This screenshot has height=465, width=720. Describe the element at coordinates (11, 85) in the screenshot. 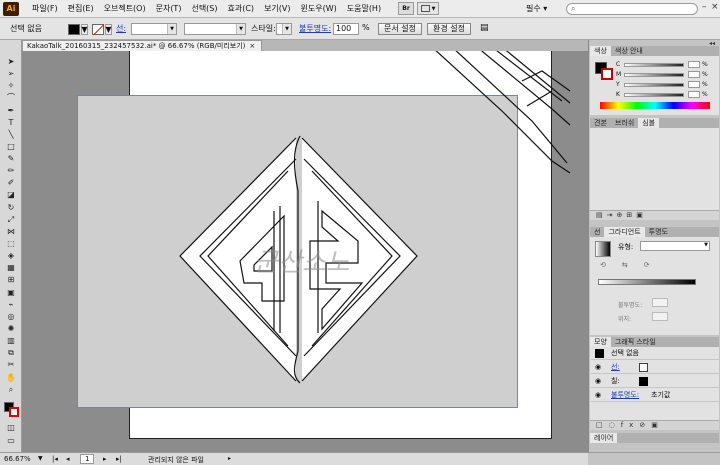

I see `magic-wand-tool-icon: ✧` at that location.